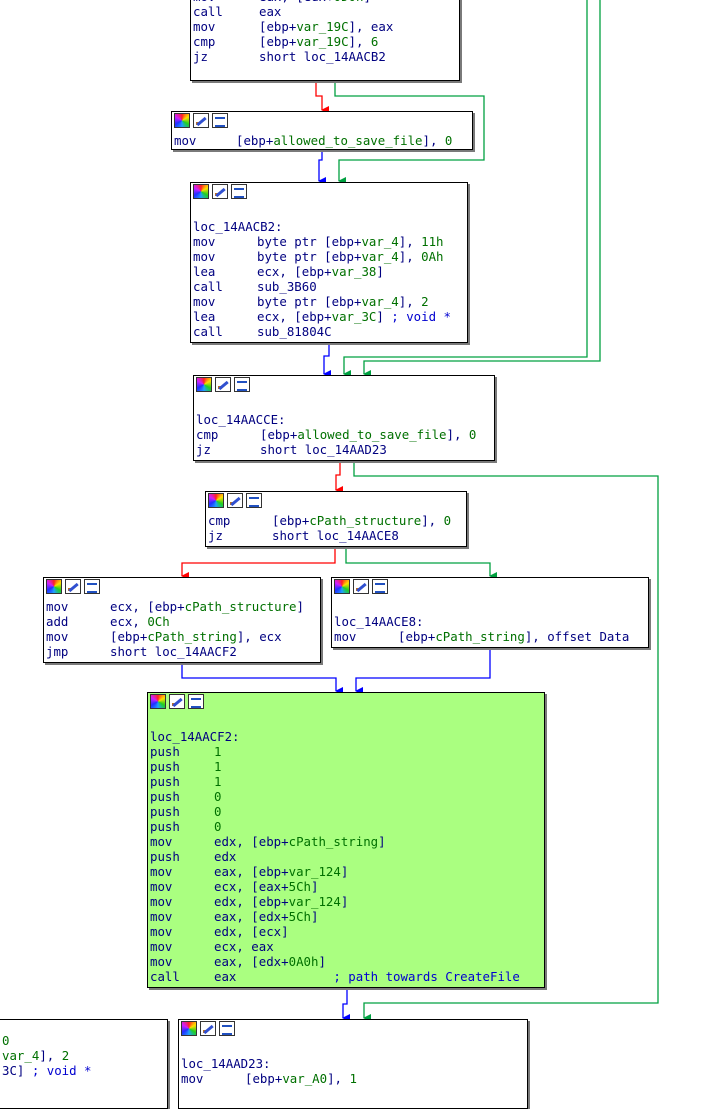 Image resolution: width=715 pixels, height=1109 pixels. Describe the element at coordinates (173, 651) in the screenshot. I see `instruction-operands: short loc_14AACF2` at that location.